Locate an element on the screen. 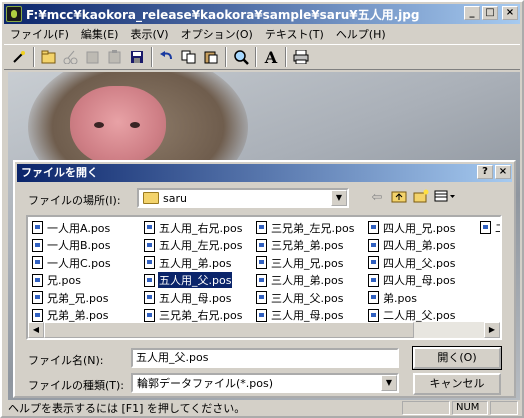  filetype-combo: 輪郭データファイル(*.pos) ▼ is located at coordinates (265, 383).